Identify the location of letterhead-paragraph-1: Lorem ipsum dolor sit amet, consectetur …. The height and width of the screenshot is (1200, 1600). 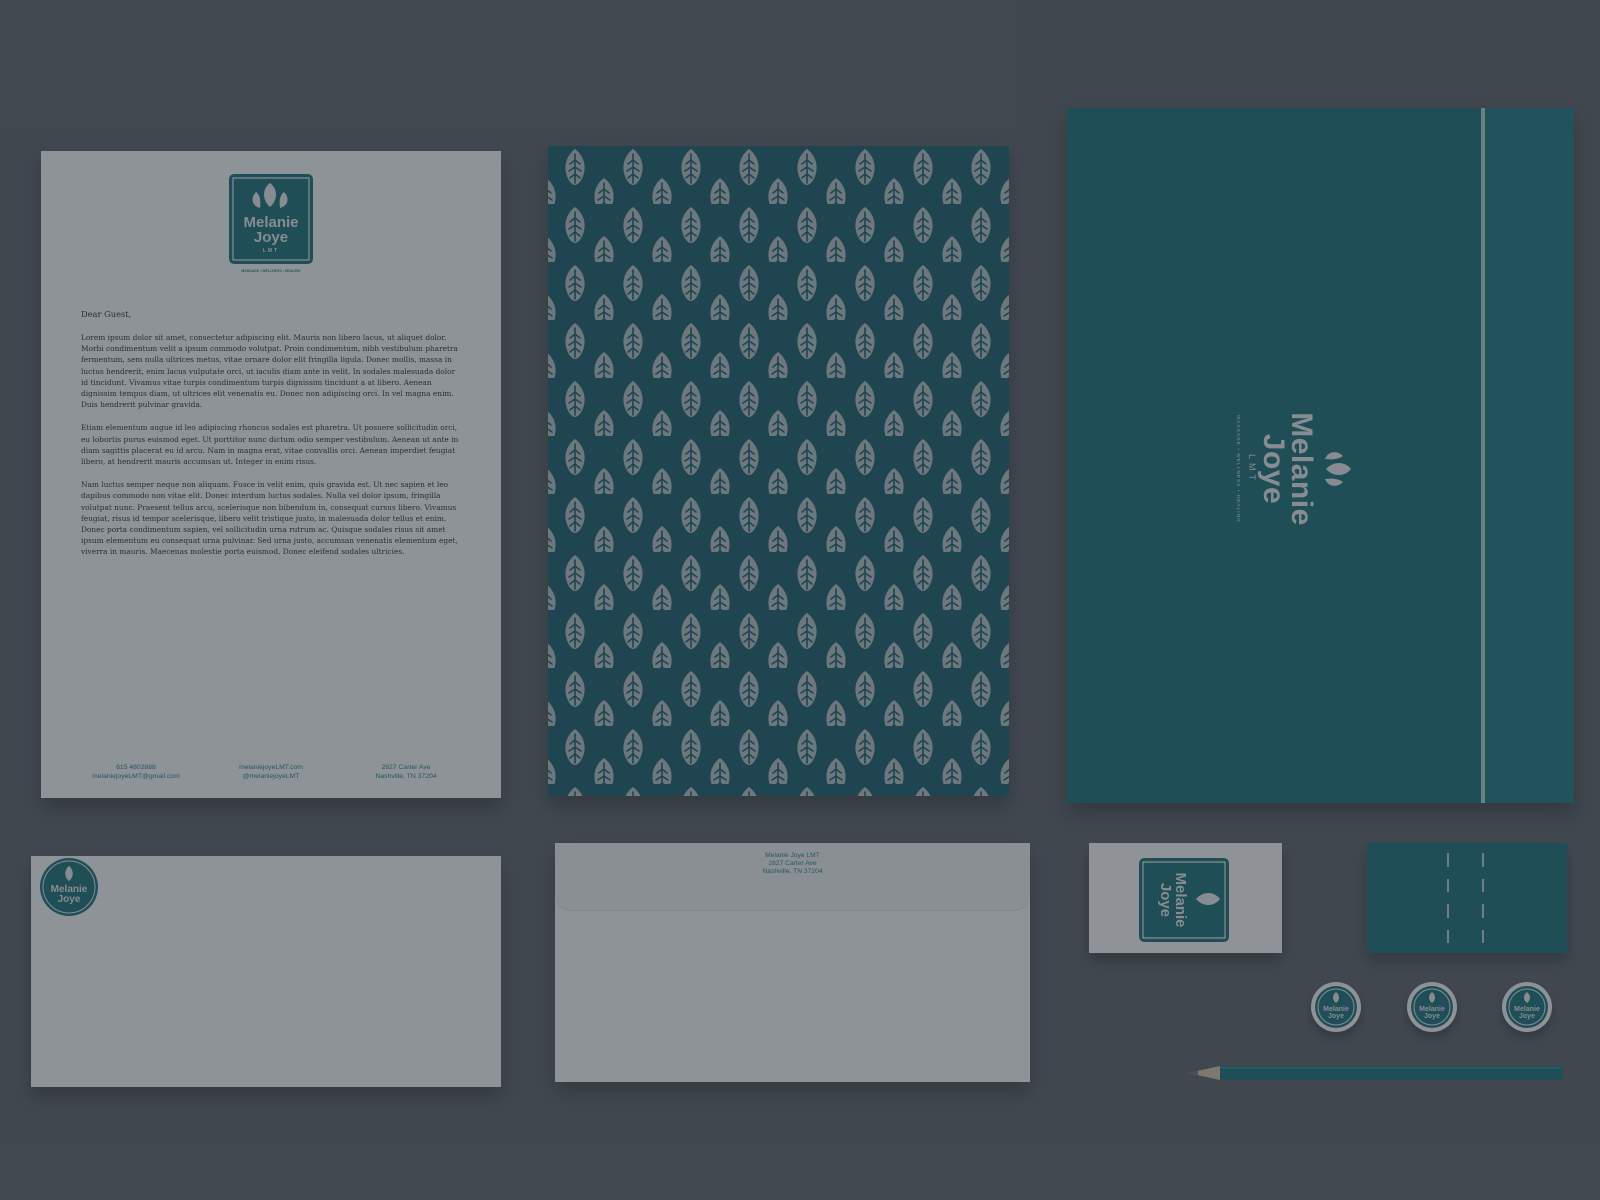
(269, 371).